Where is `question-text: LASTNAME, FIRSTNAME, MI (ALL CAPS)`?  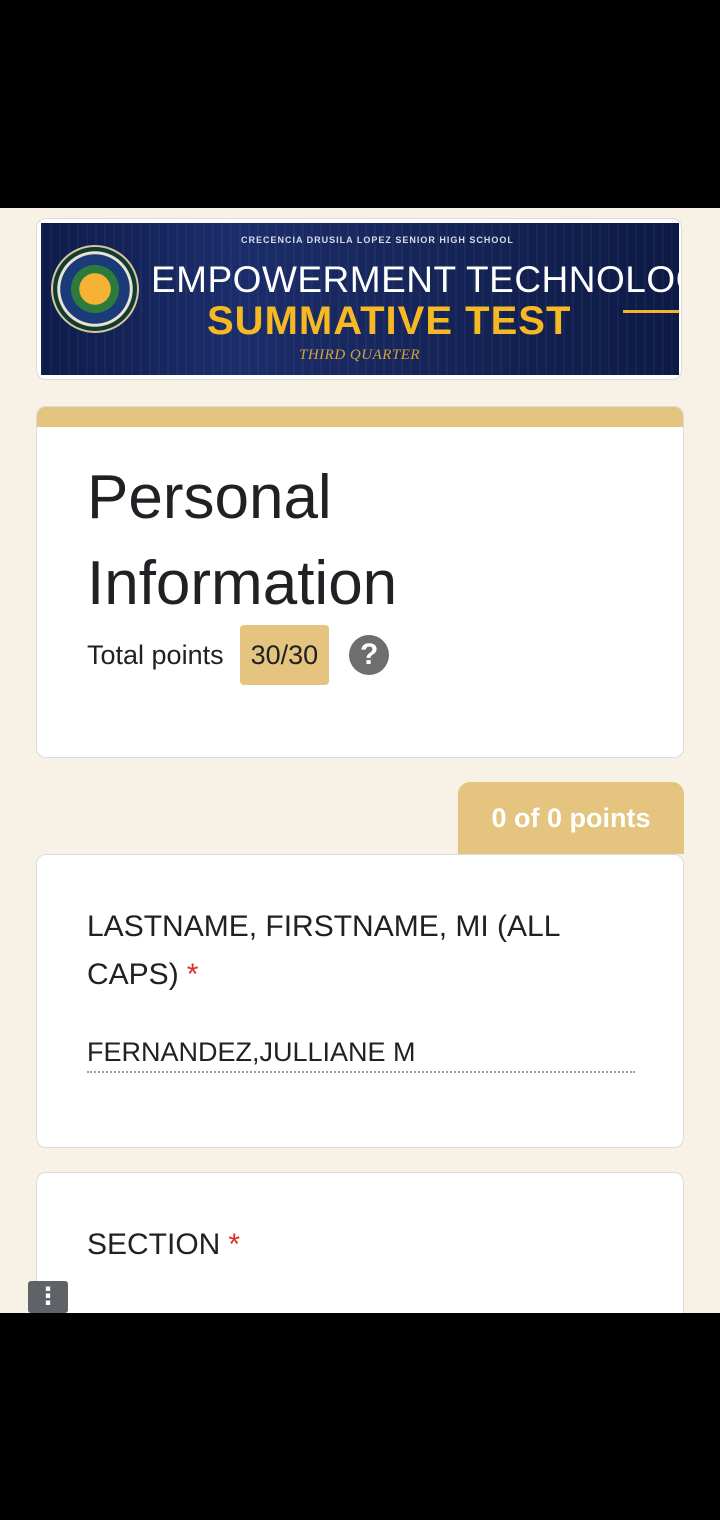 question-text: LASTNAME, FIRSTNAME, MI (ALL CAPS) is located at coordinates (323, 950).